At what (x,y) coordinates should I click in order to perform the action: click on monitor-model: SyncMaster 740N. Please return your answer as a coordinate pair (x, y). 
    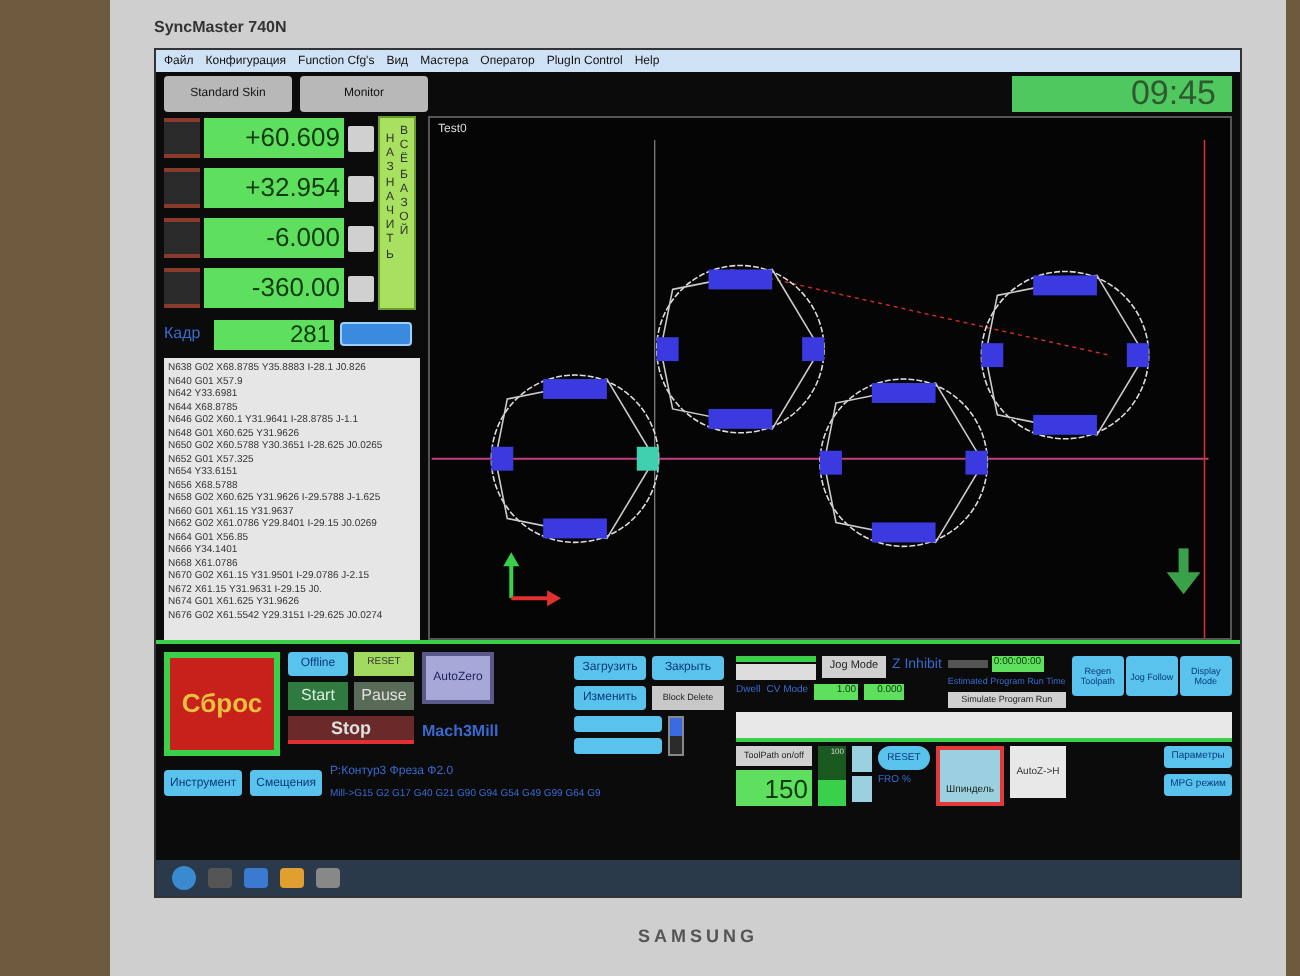
    Looking at the image, I should click on (220, 28).